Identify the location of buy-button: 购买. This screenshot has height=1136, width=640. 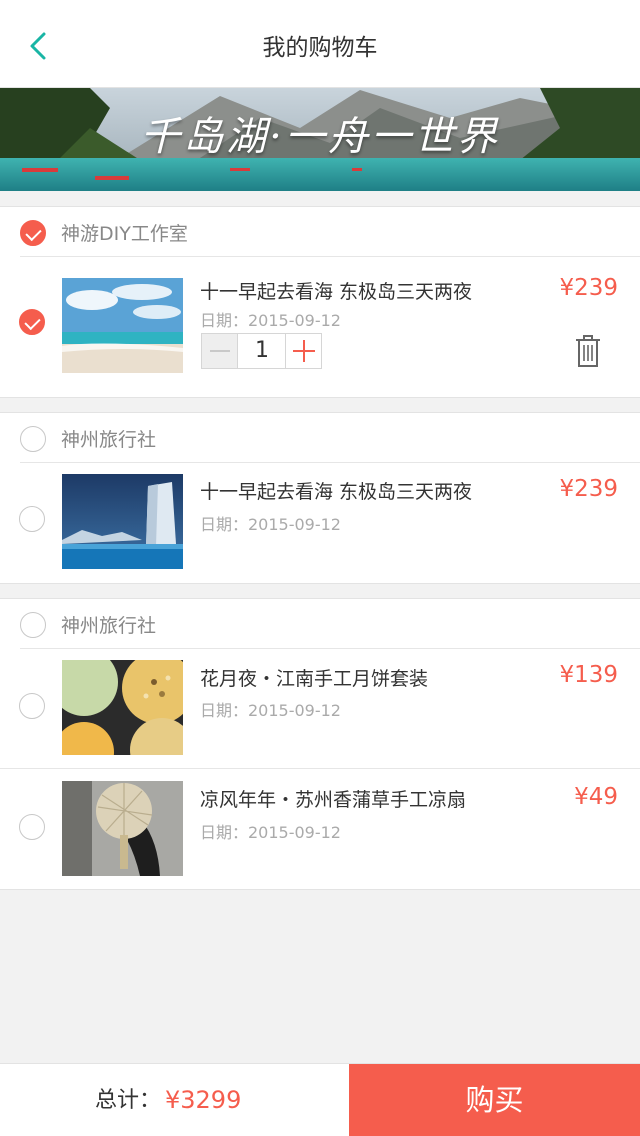
(494, 1100).